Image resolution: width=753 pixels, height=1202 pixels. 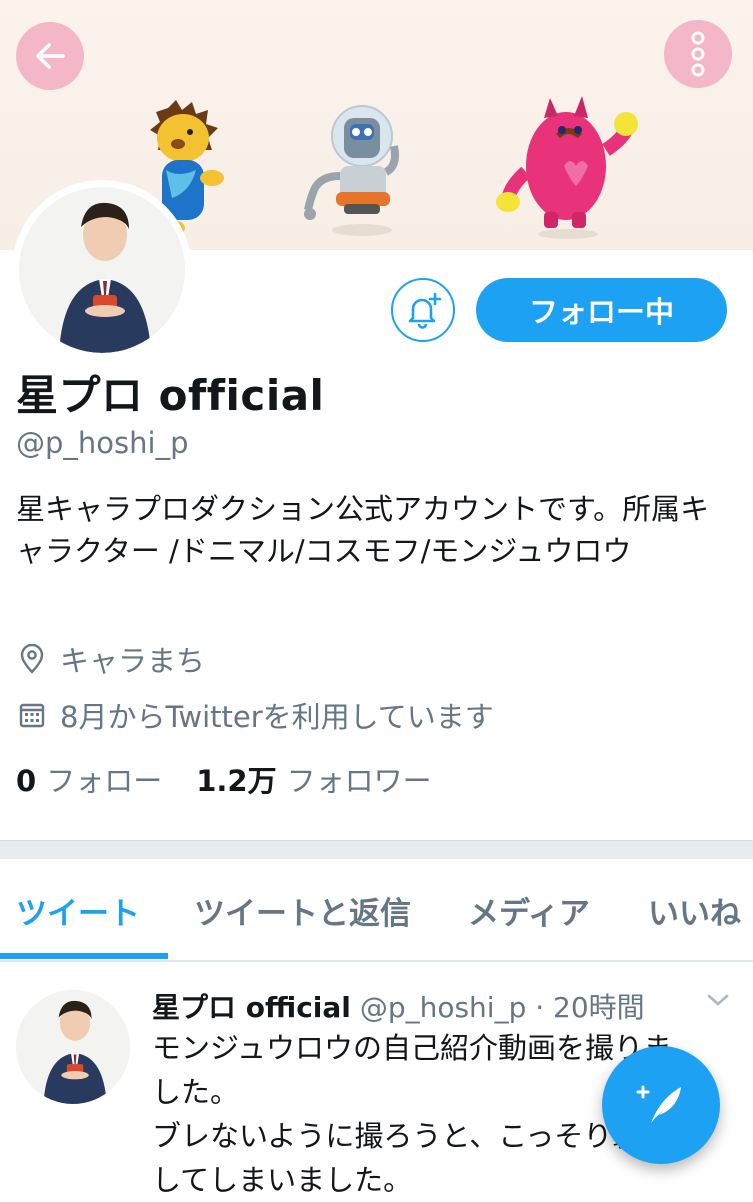 I want to click on arrow-left-icon, so click(x=50, y=56).